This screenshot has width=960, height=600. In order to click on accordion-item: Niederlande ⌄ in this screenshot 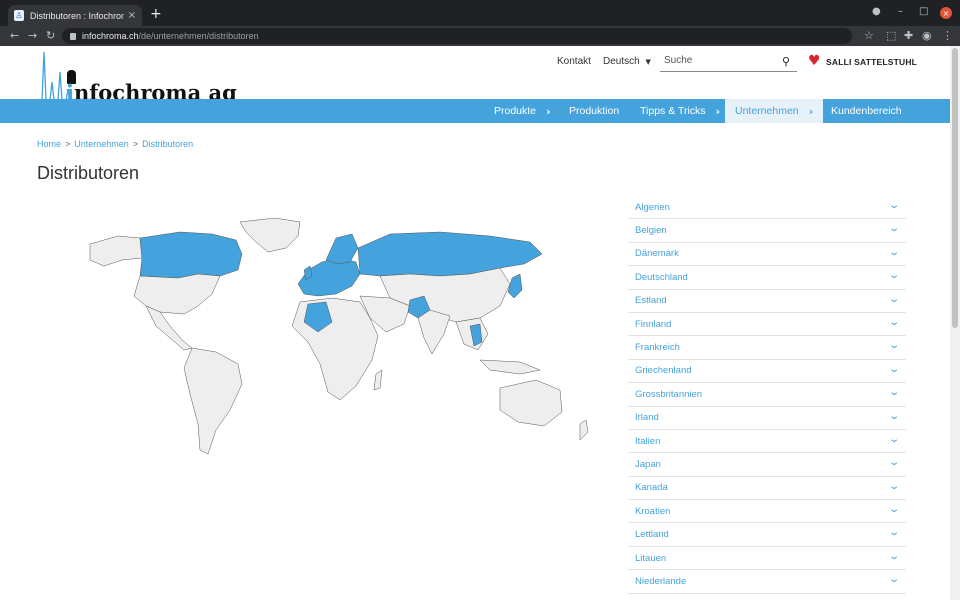, I will do `click(767, 582)`.